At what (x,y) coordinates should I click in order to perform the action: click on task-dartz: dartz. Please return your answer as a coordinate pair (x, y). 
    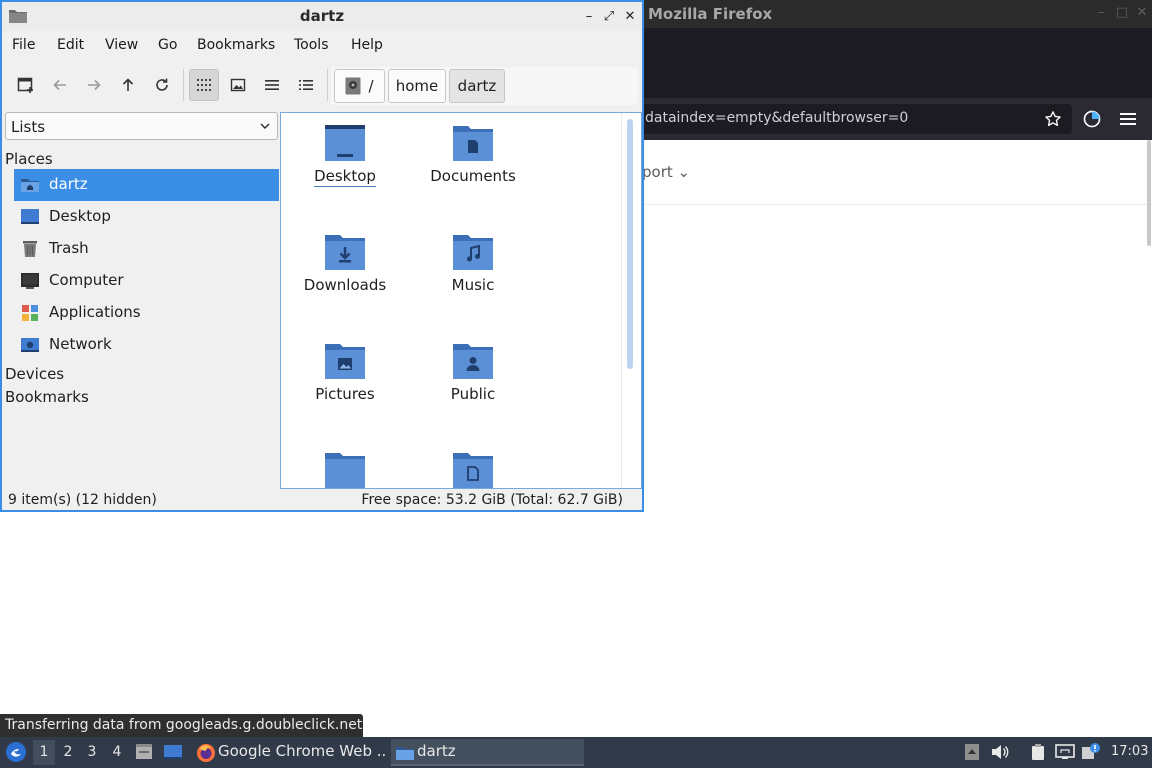
    Looking at the image, I should click on (487, 752).